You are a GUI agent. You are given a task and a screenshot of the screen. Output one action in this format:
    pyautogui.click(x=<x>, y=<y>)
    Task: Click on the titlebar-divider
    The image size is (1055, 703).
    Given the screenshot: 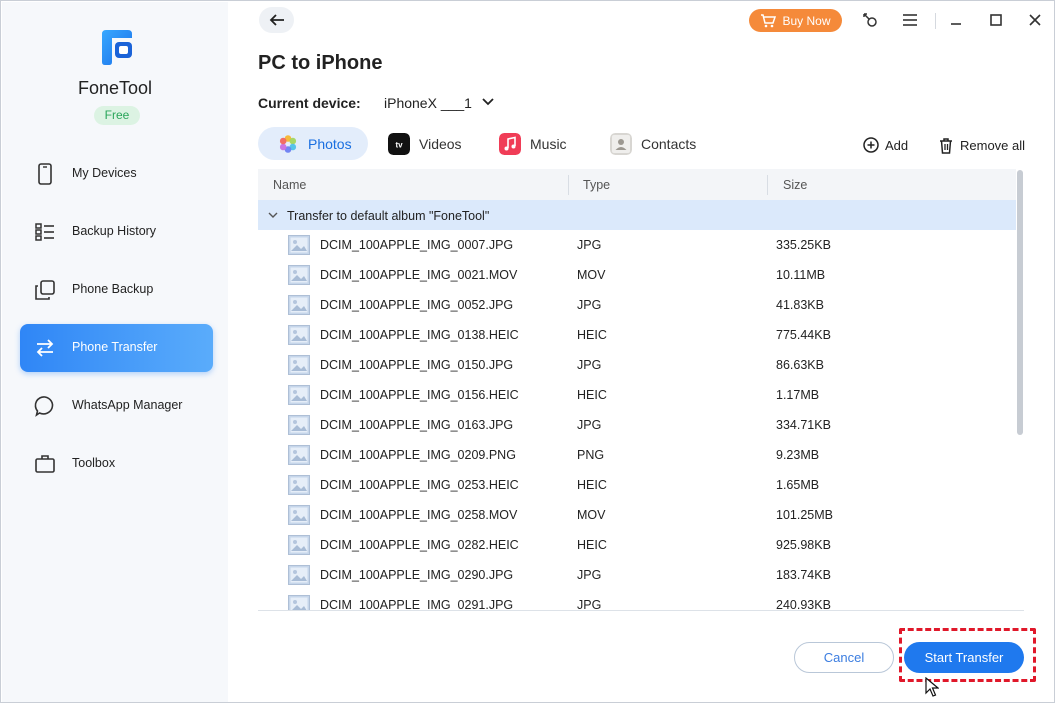 What is the action you would take?
    pyautogui.click(x=935, y=21)
    